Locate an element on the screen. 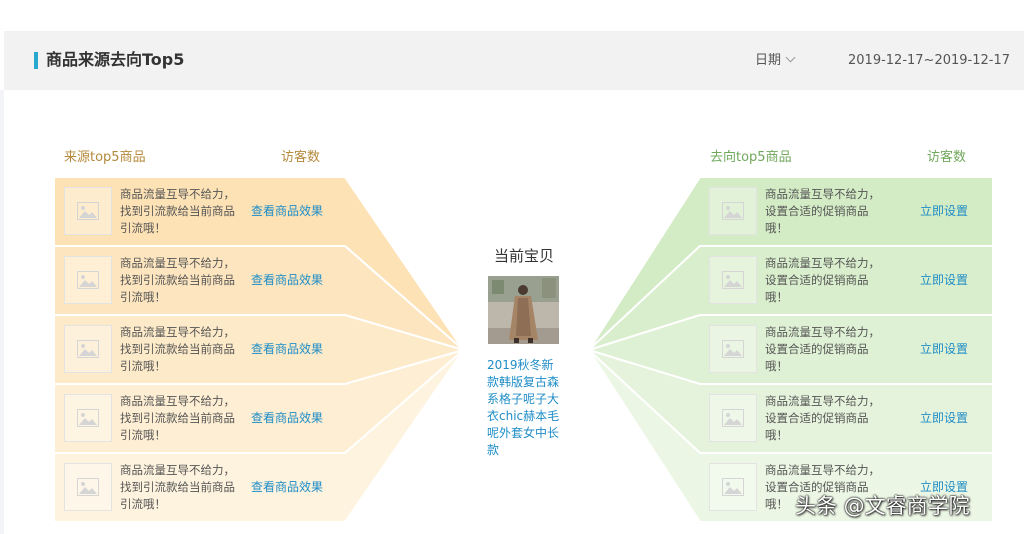 This screenshot has width=1024, height=534. current-product-title: 当前宝贝 is located at coordinates (523, 256).